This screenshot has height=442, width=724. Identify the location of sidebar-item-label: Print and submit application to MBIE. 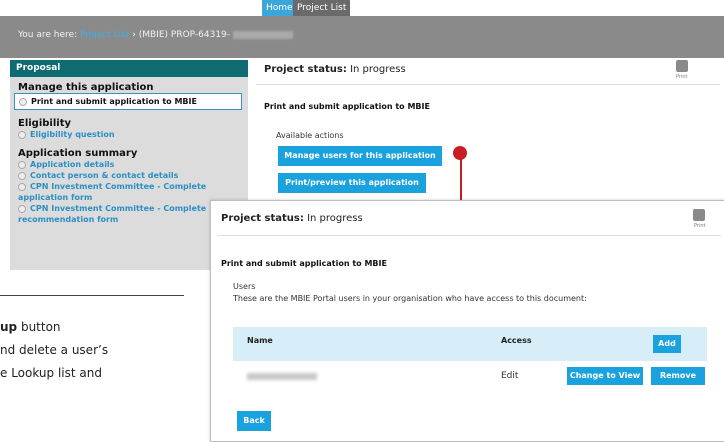
(114, 101).